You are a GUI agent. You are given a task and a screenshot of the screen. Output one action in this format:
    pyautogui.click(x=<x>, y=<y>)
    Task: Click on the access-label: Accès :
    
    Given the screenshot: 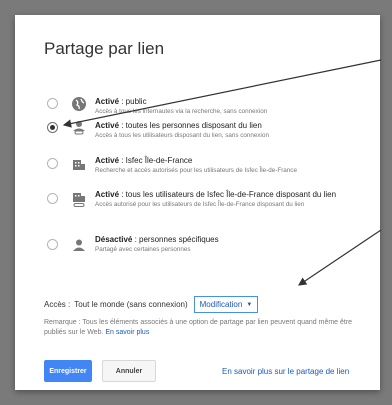 What is the action you would take?
    pyautogui.click(x=57, y=304)
    